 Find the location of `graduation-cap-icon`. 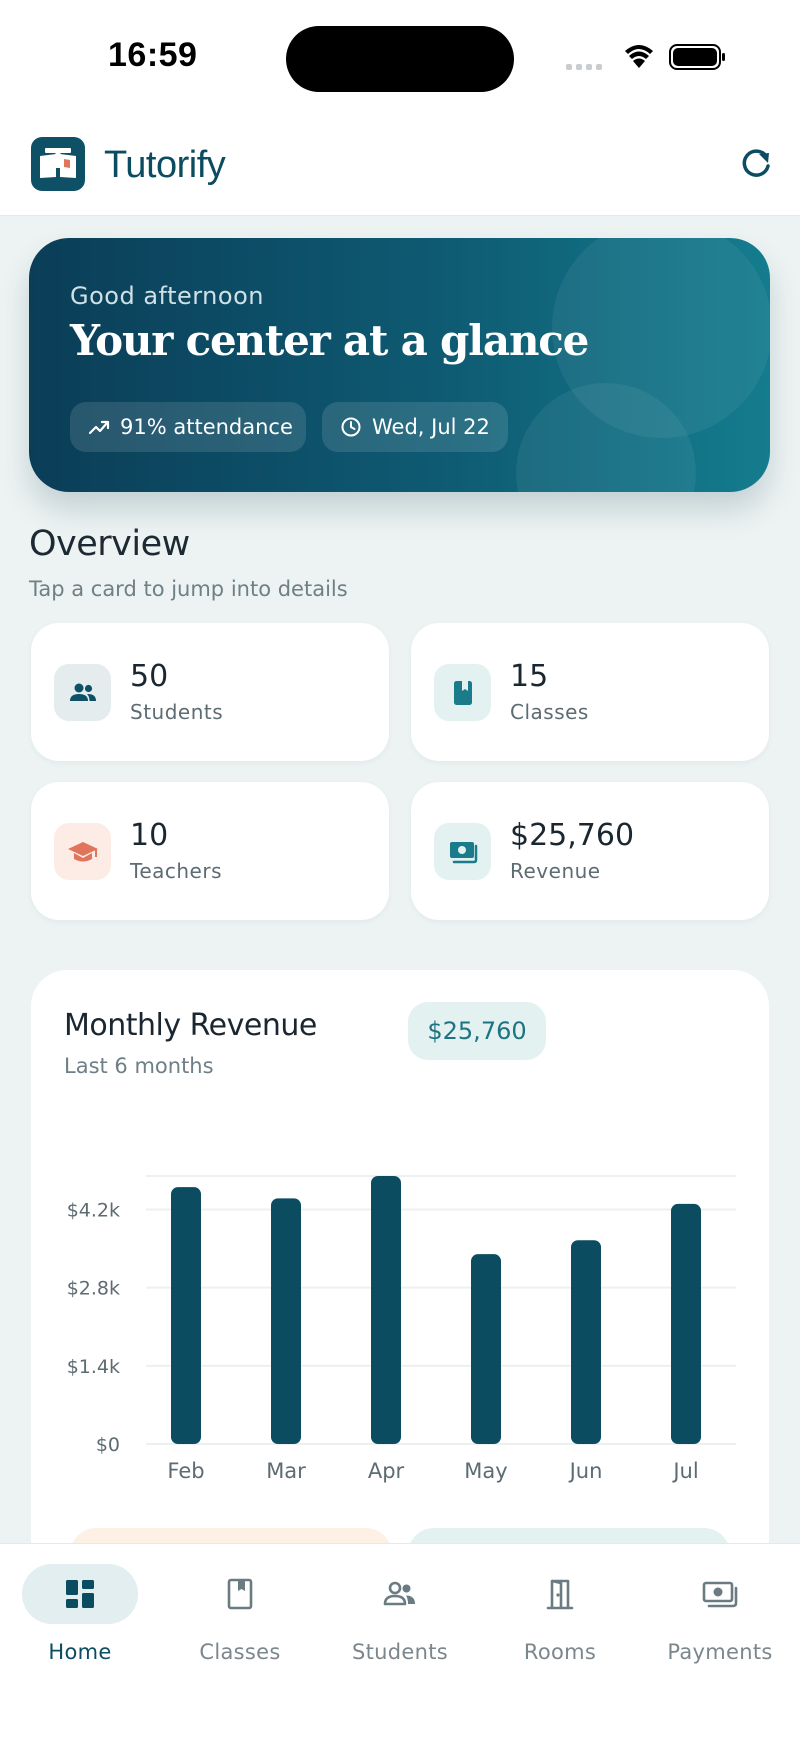

graduation-cap-icon is located at coordinates (82, 851).